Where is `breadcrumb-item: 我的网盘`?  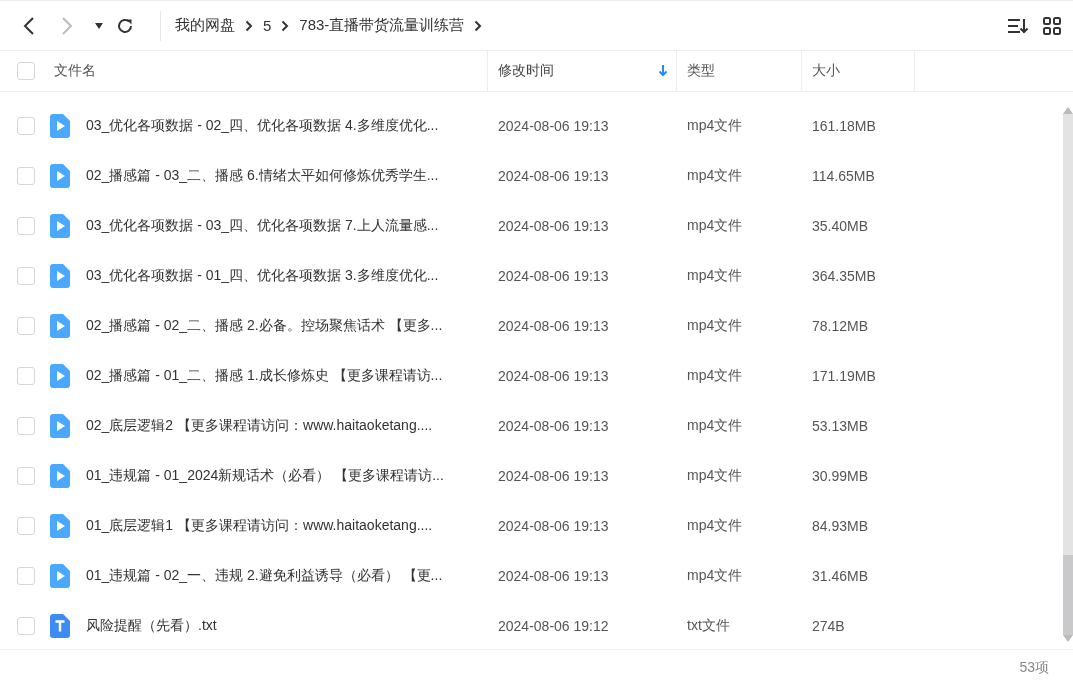 breadcrumb-item: 我的网盘 is located at coordinates (205, 25).